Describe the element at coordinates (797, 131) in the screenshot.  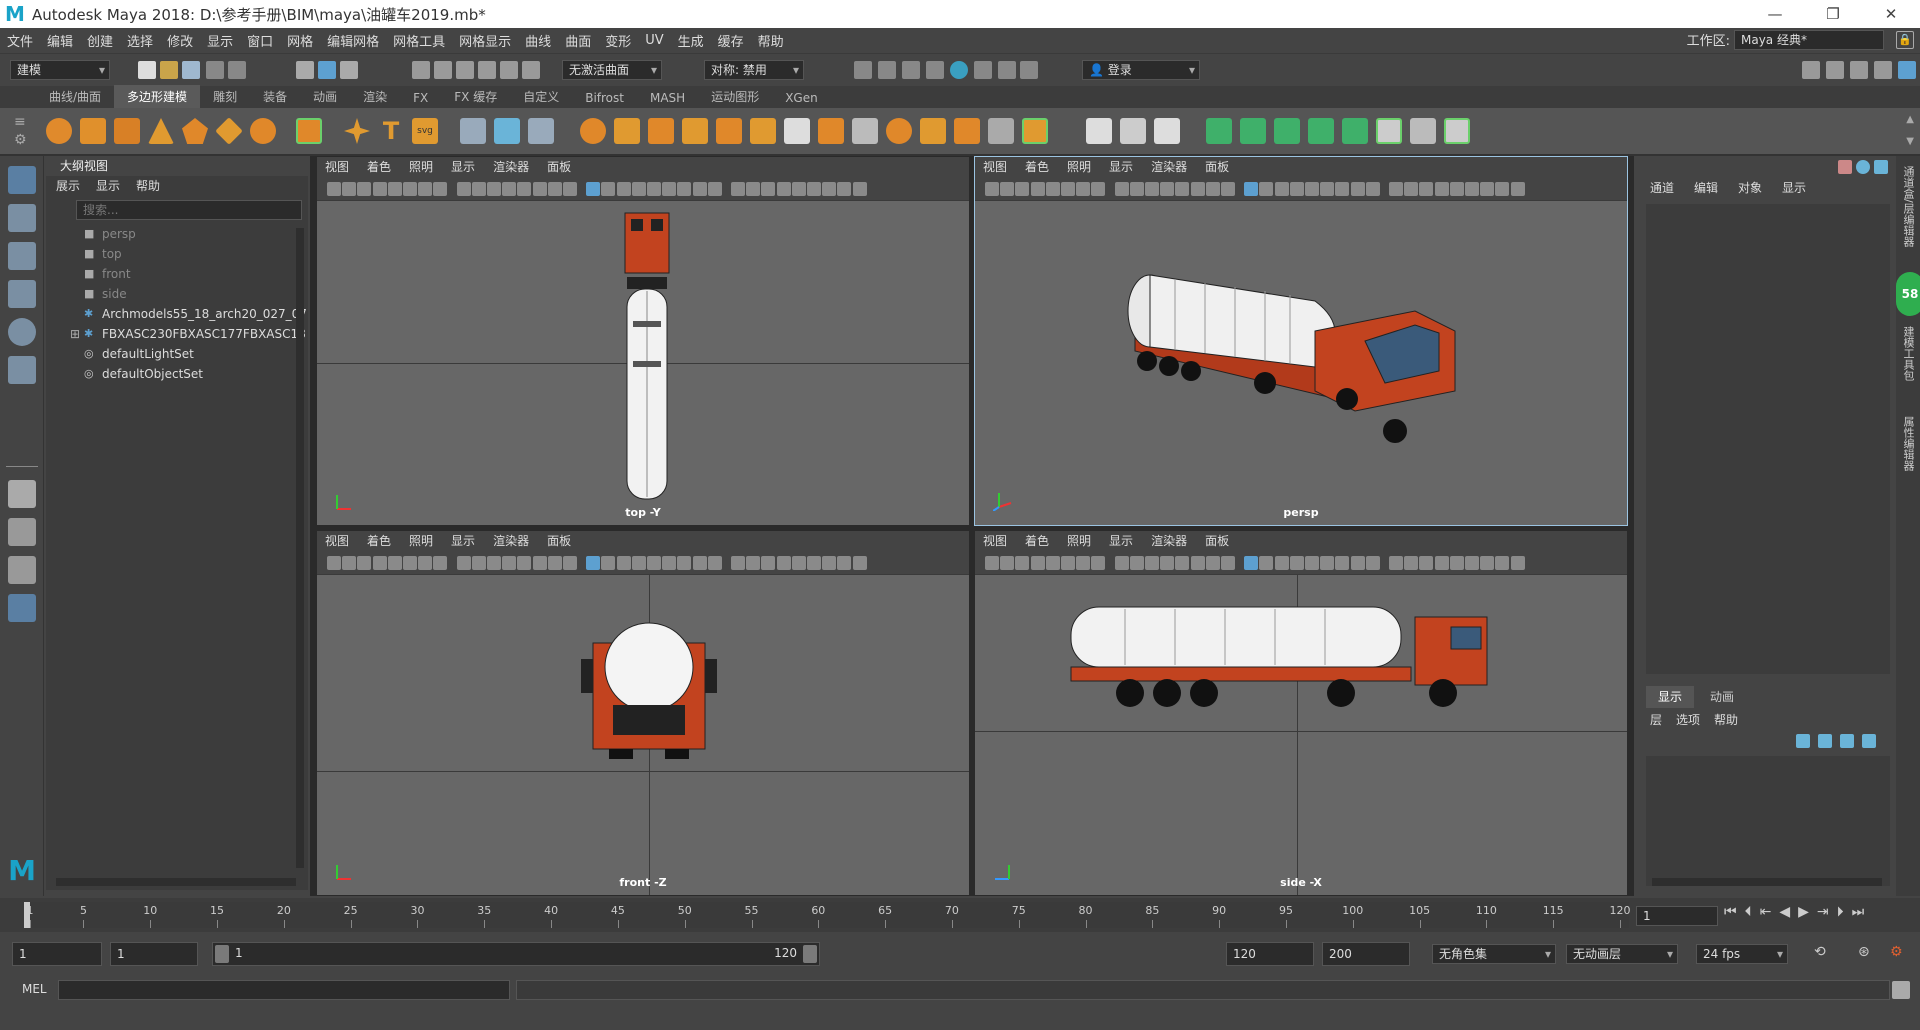
I see `bridge-icon` at that location.